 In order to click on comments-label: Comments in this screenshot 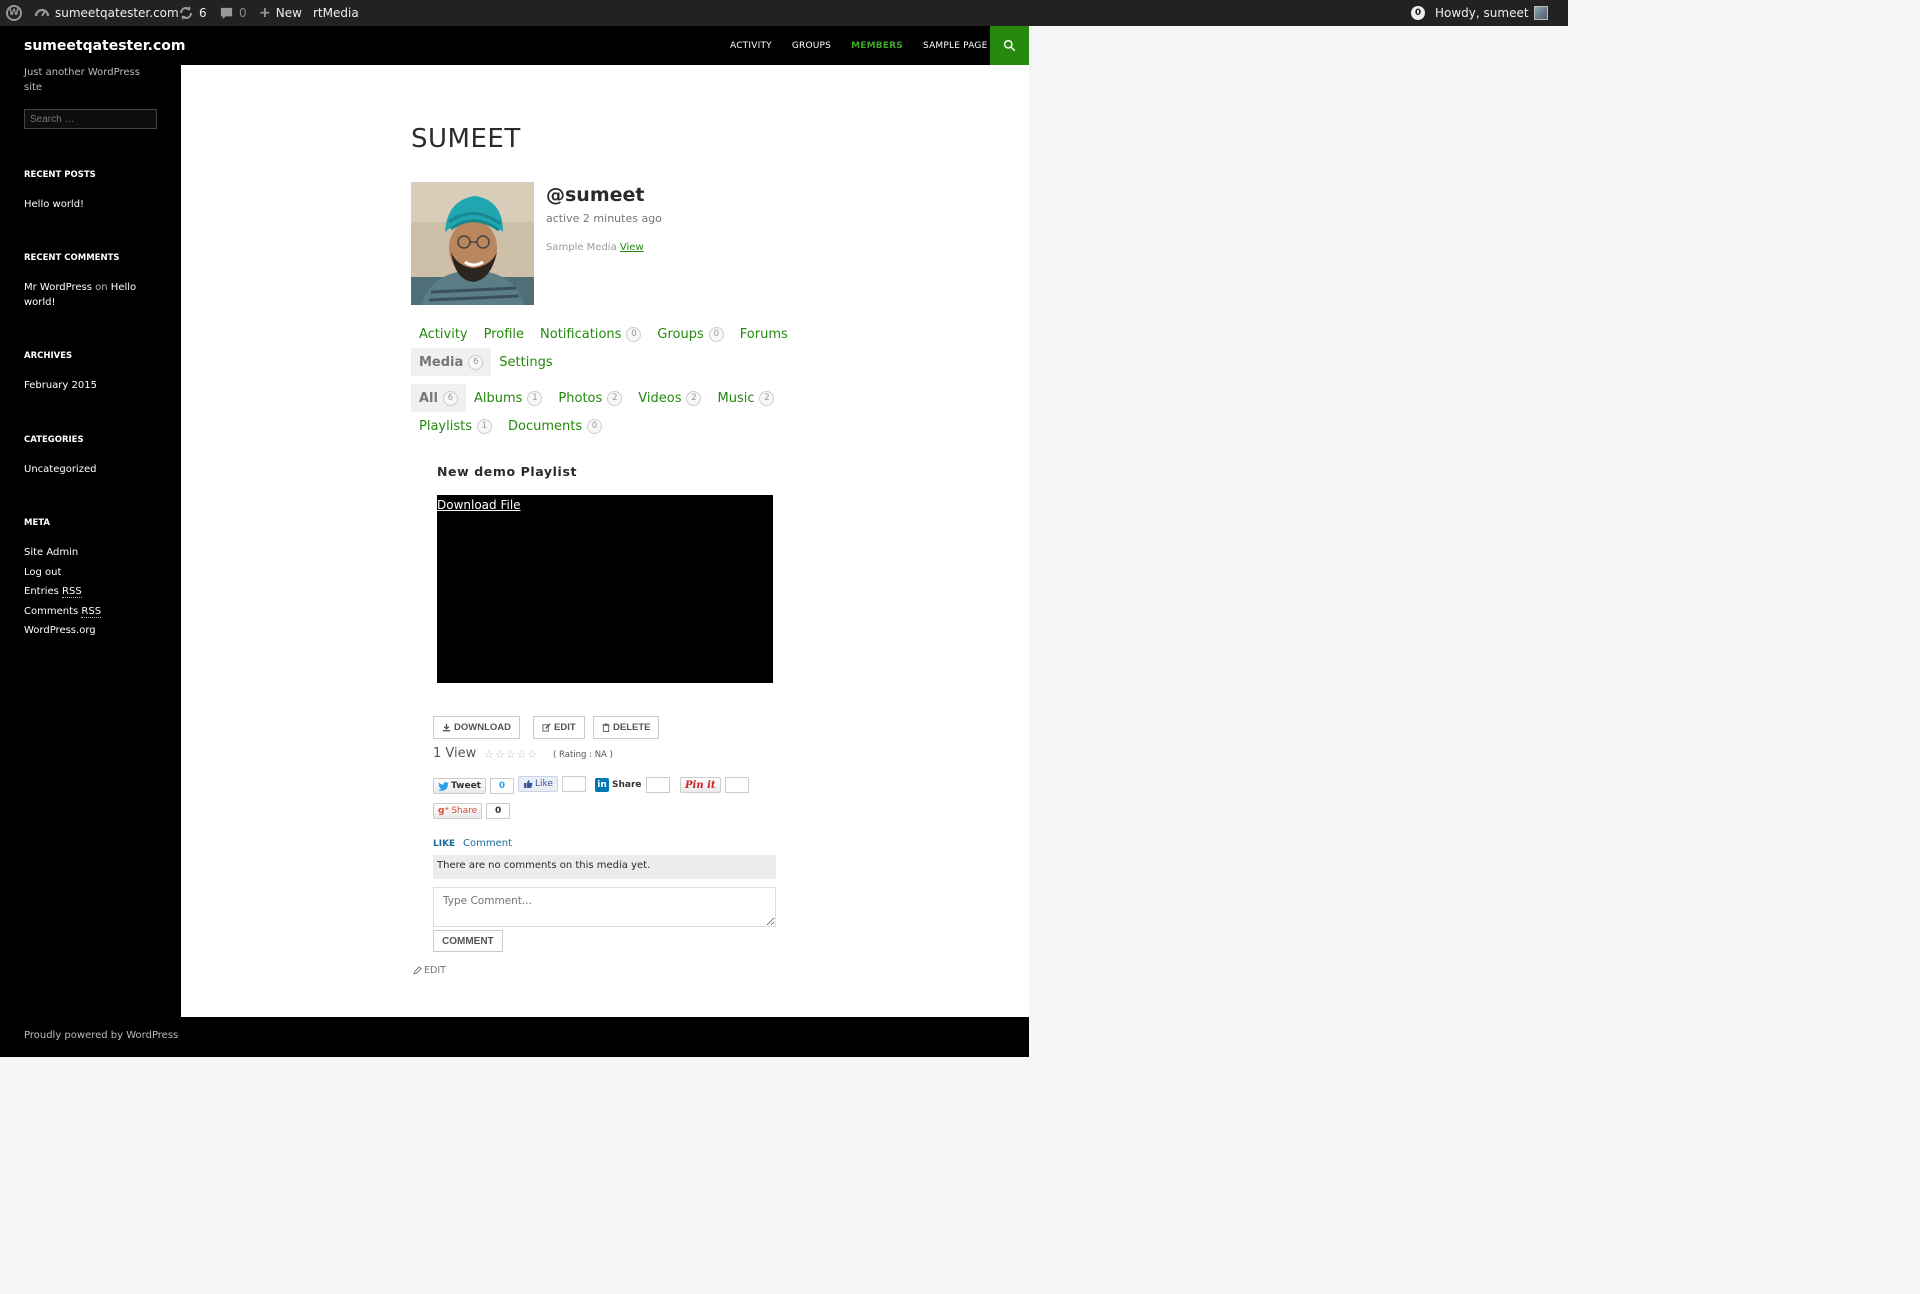, I will do `click(51, 611)`.